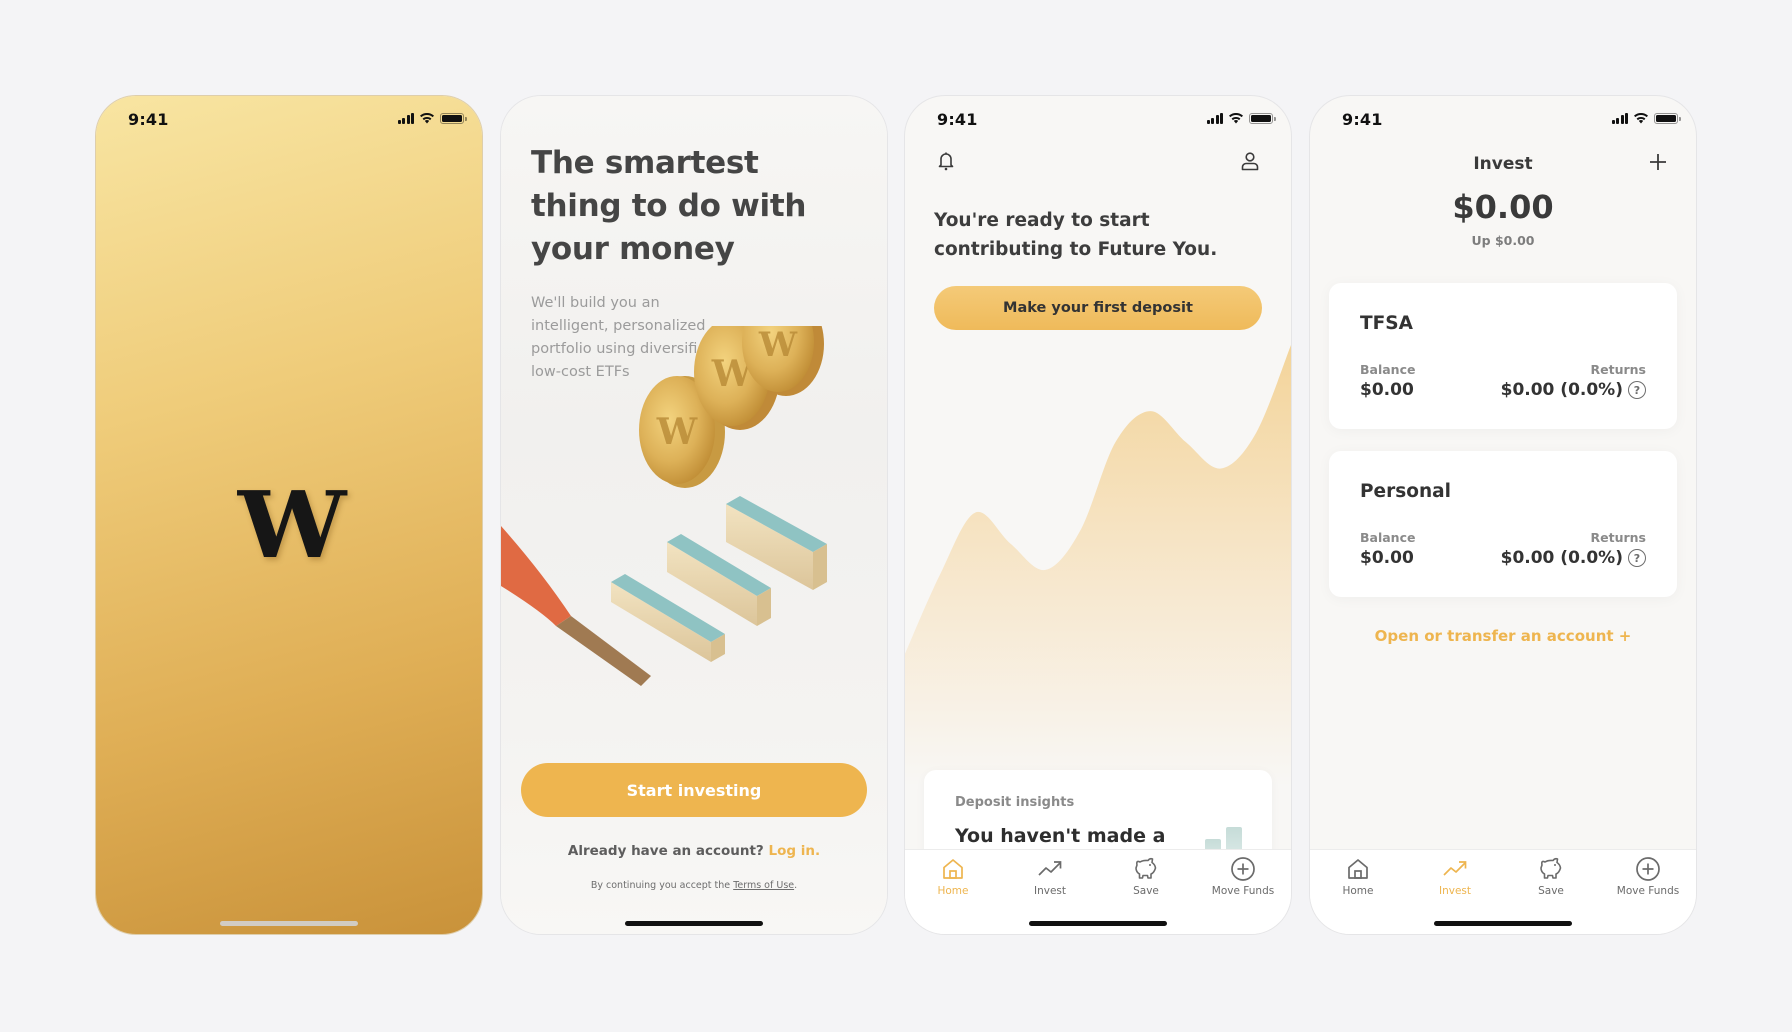 Image resolution: width=1792 pixels, height=1032 pixels. I want to click on portfolio-total: $0.00, so click(1503, 207).